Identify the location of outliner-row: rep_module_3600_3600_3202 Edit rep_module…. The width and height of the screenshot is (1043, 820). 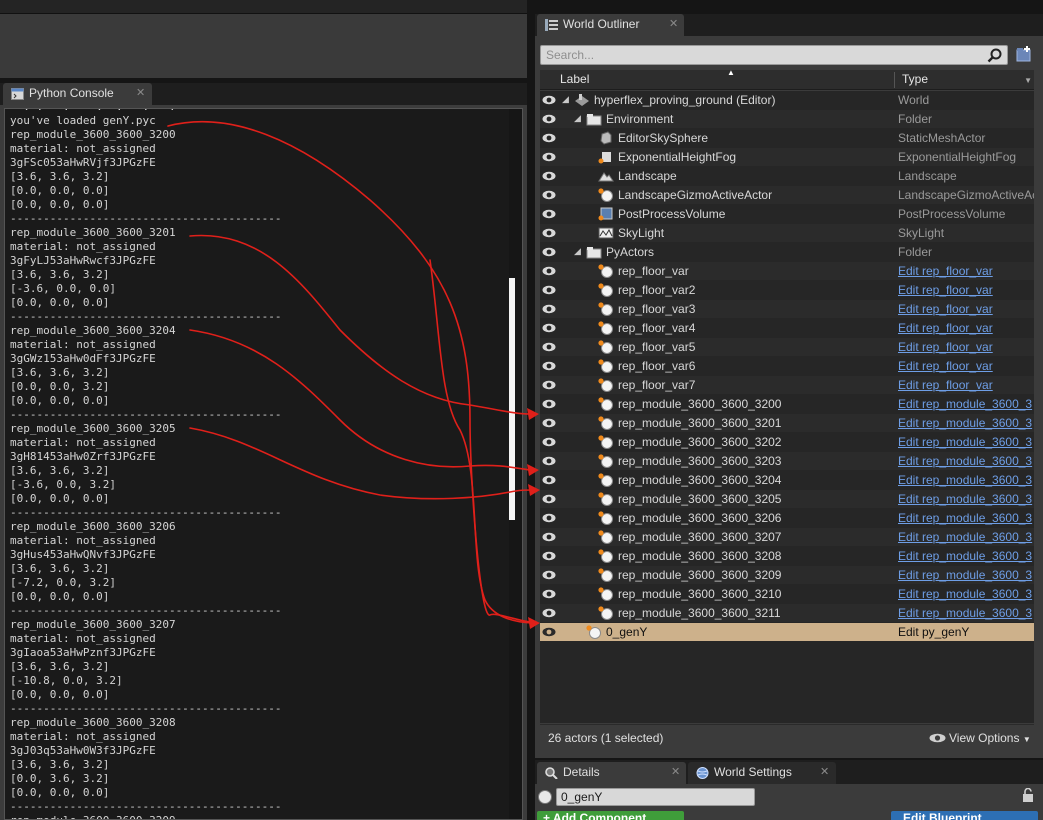
(787, 442).